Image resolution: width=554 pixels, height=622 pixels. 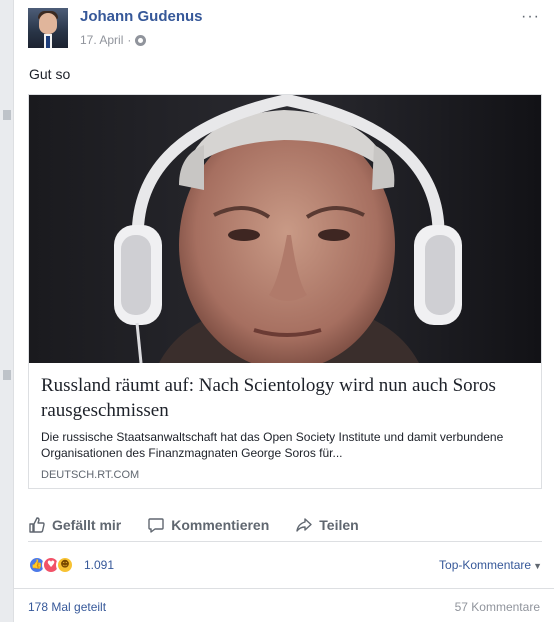 What do you see at coordinates (141, 40) in the screenshot?
I see `globe-icon` at bounding box center [141, 40].